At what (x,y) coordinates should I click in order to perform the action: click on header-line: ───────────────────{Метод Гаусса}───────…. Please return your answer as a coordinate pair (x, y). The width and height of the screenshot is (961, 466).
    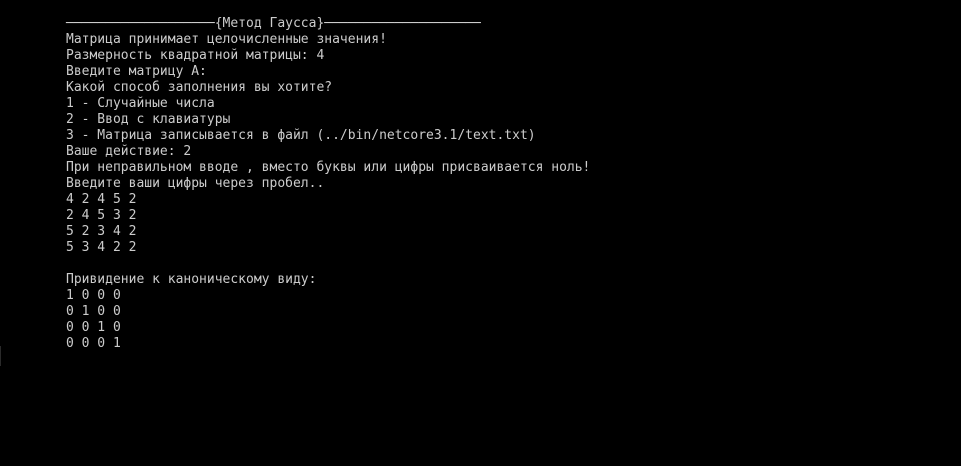
    Looking at the image, I should click on (273, 23).